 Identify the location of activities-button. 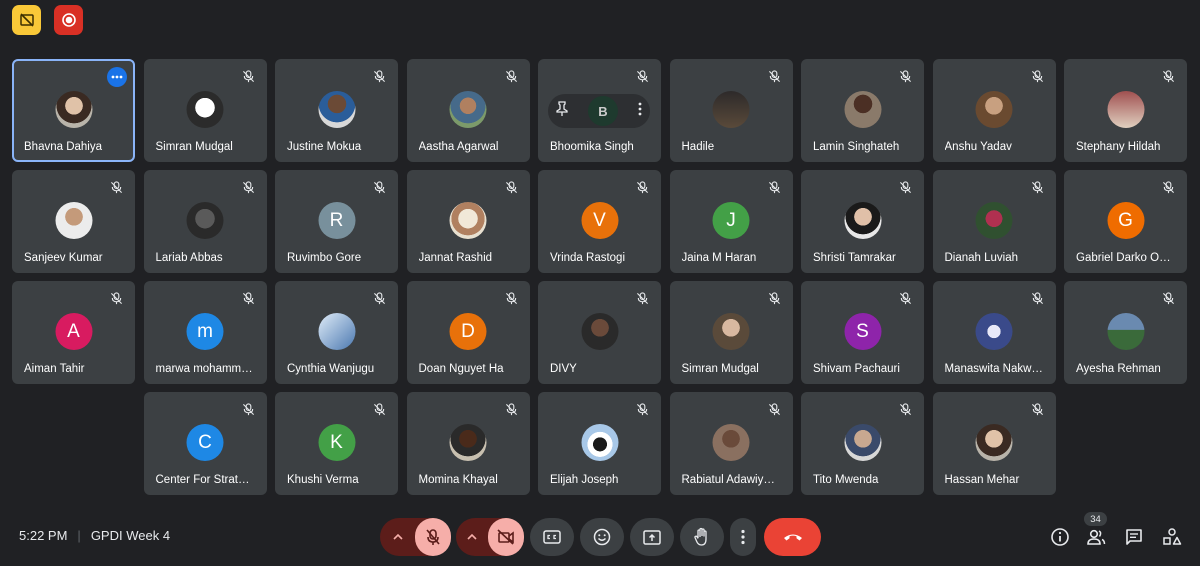
(1172, 537).